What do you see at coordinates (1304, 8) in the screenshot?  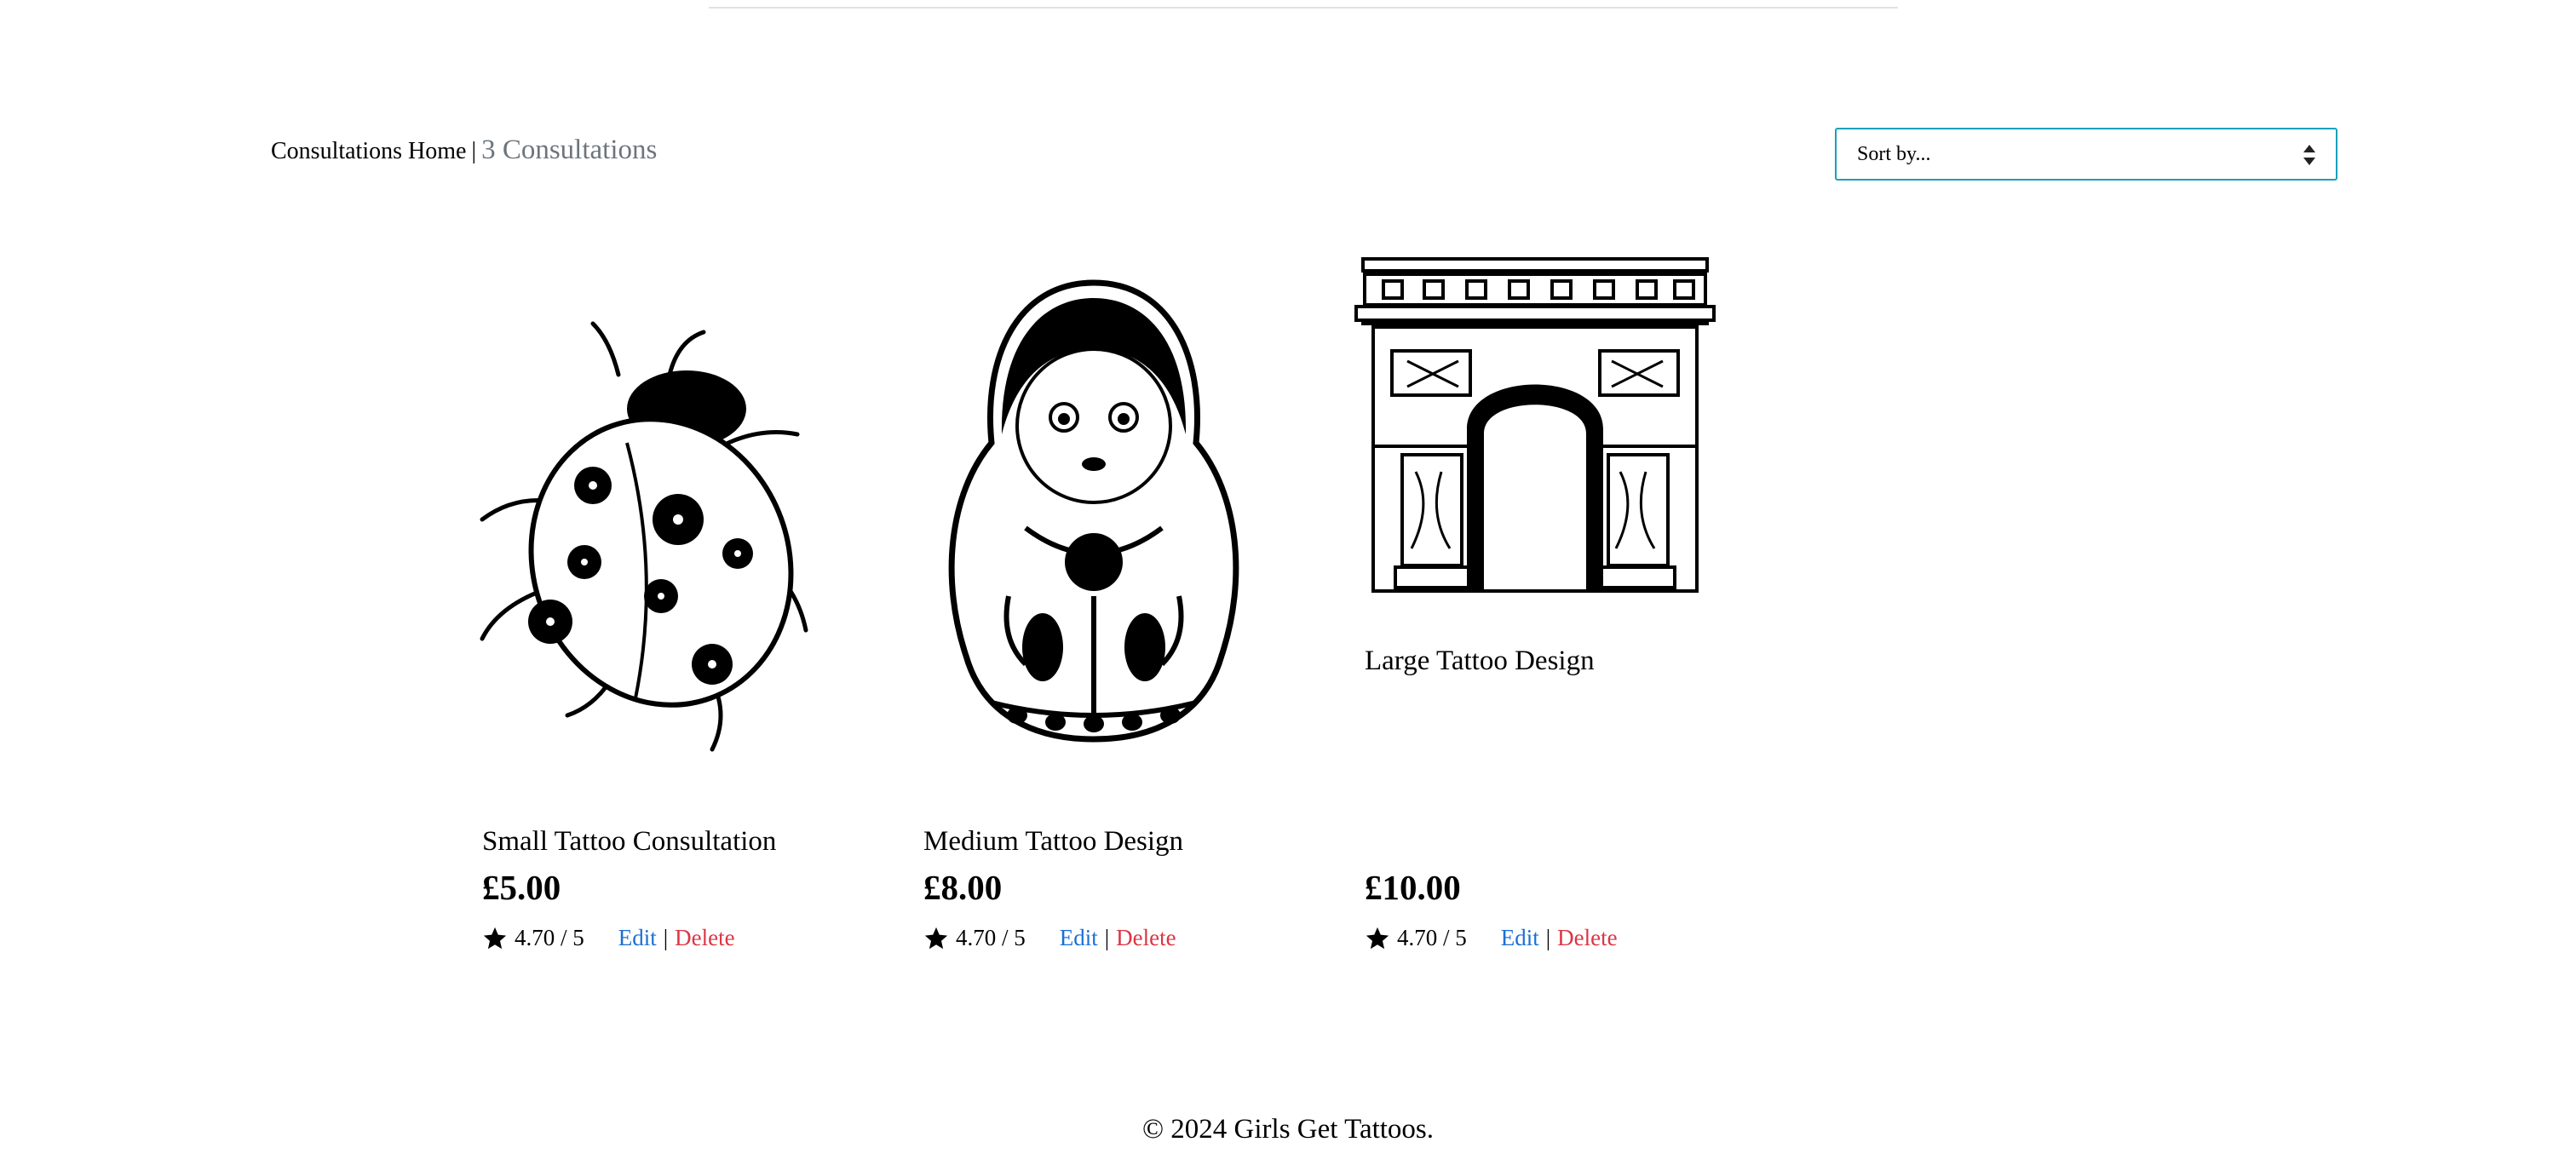 I see `top-divider` at bounding box center [1304, 8].